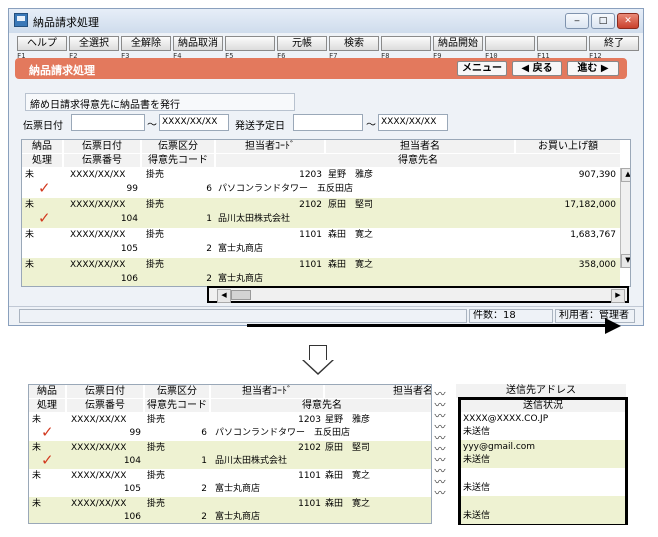 Image resolution: width=658 pixels, height=537 pixels. Describe the element at coordinates (94, 43) in the screenshot. I see `fkey-select-all-button: 全選択` at that location.